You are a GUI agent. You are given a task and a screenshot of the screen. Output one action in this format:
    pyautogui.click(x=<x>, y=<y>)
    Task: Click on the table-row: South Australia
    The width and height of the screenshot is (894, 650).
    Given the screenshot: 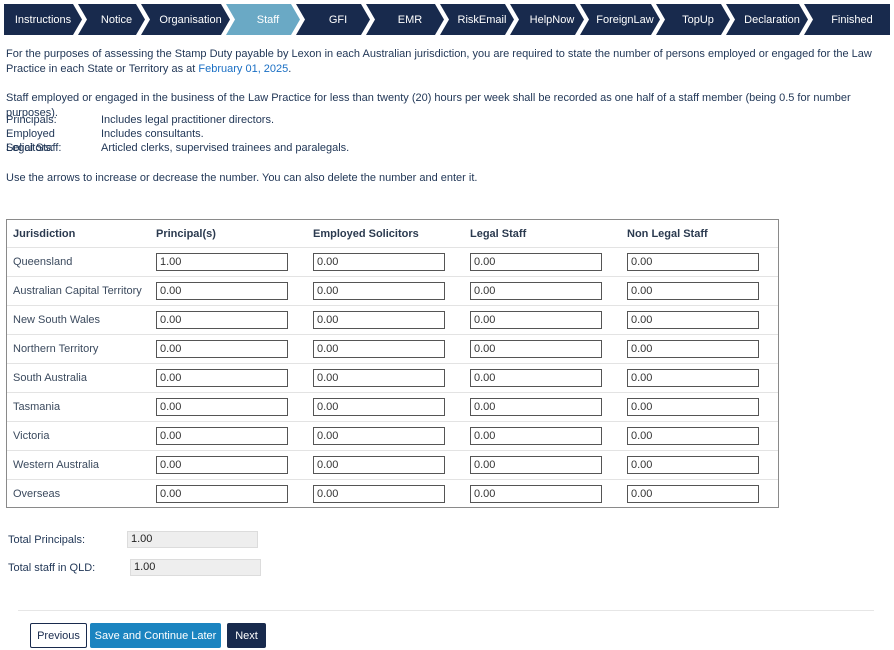 What is the action you would take?
    pyautogui.click(x=392, y=377)
    